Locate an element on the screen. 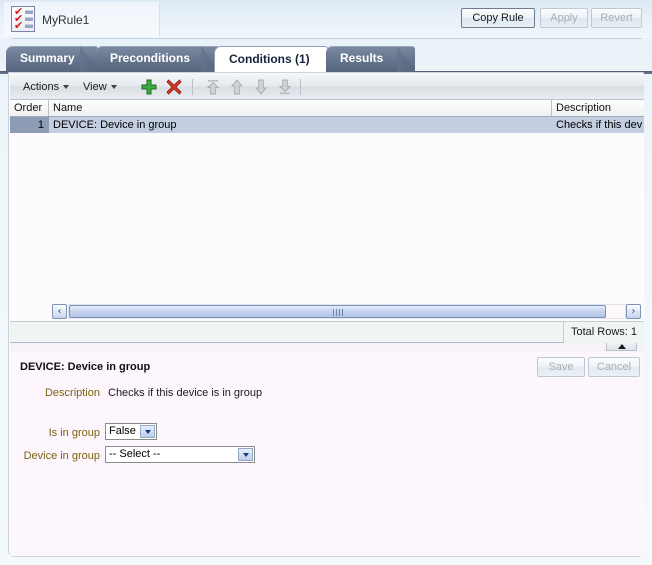 The image size is (652, 565). save-button: Save is located at coordinates (561, 367).